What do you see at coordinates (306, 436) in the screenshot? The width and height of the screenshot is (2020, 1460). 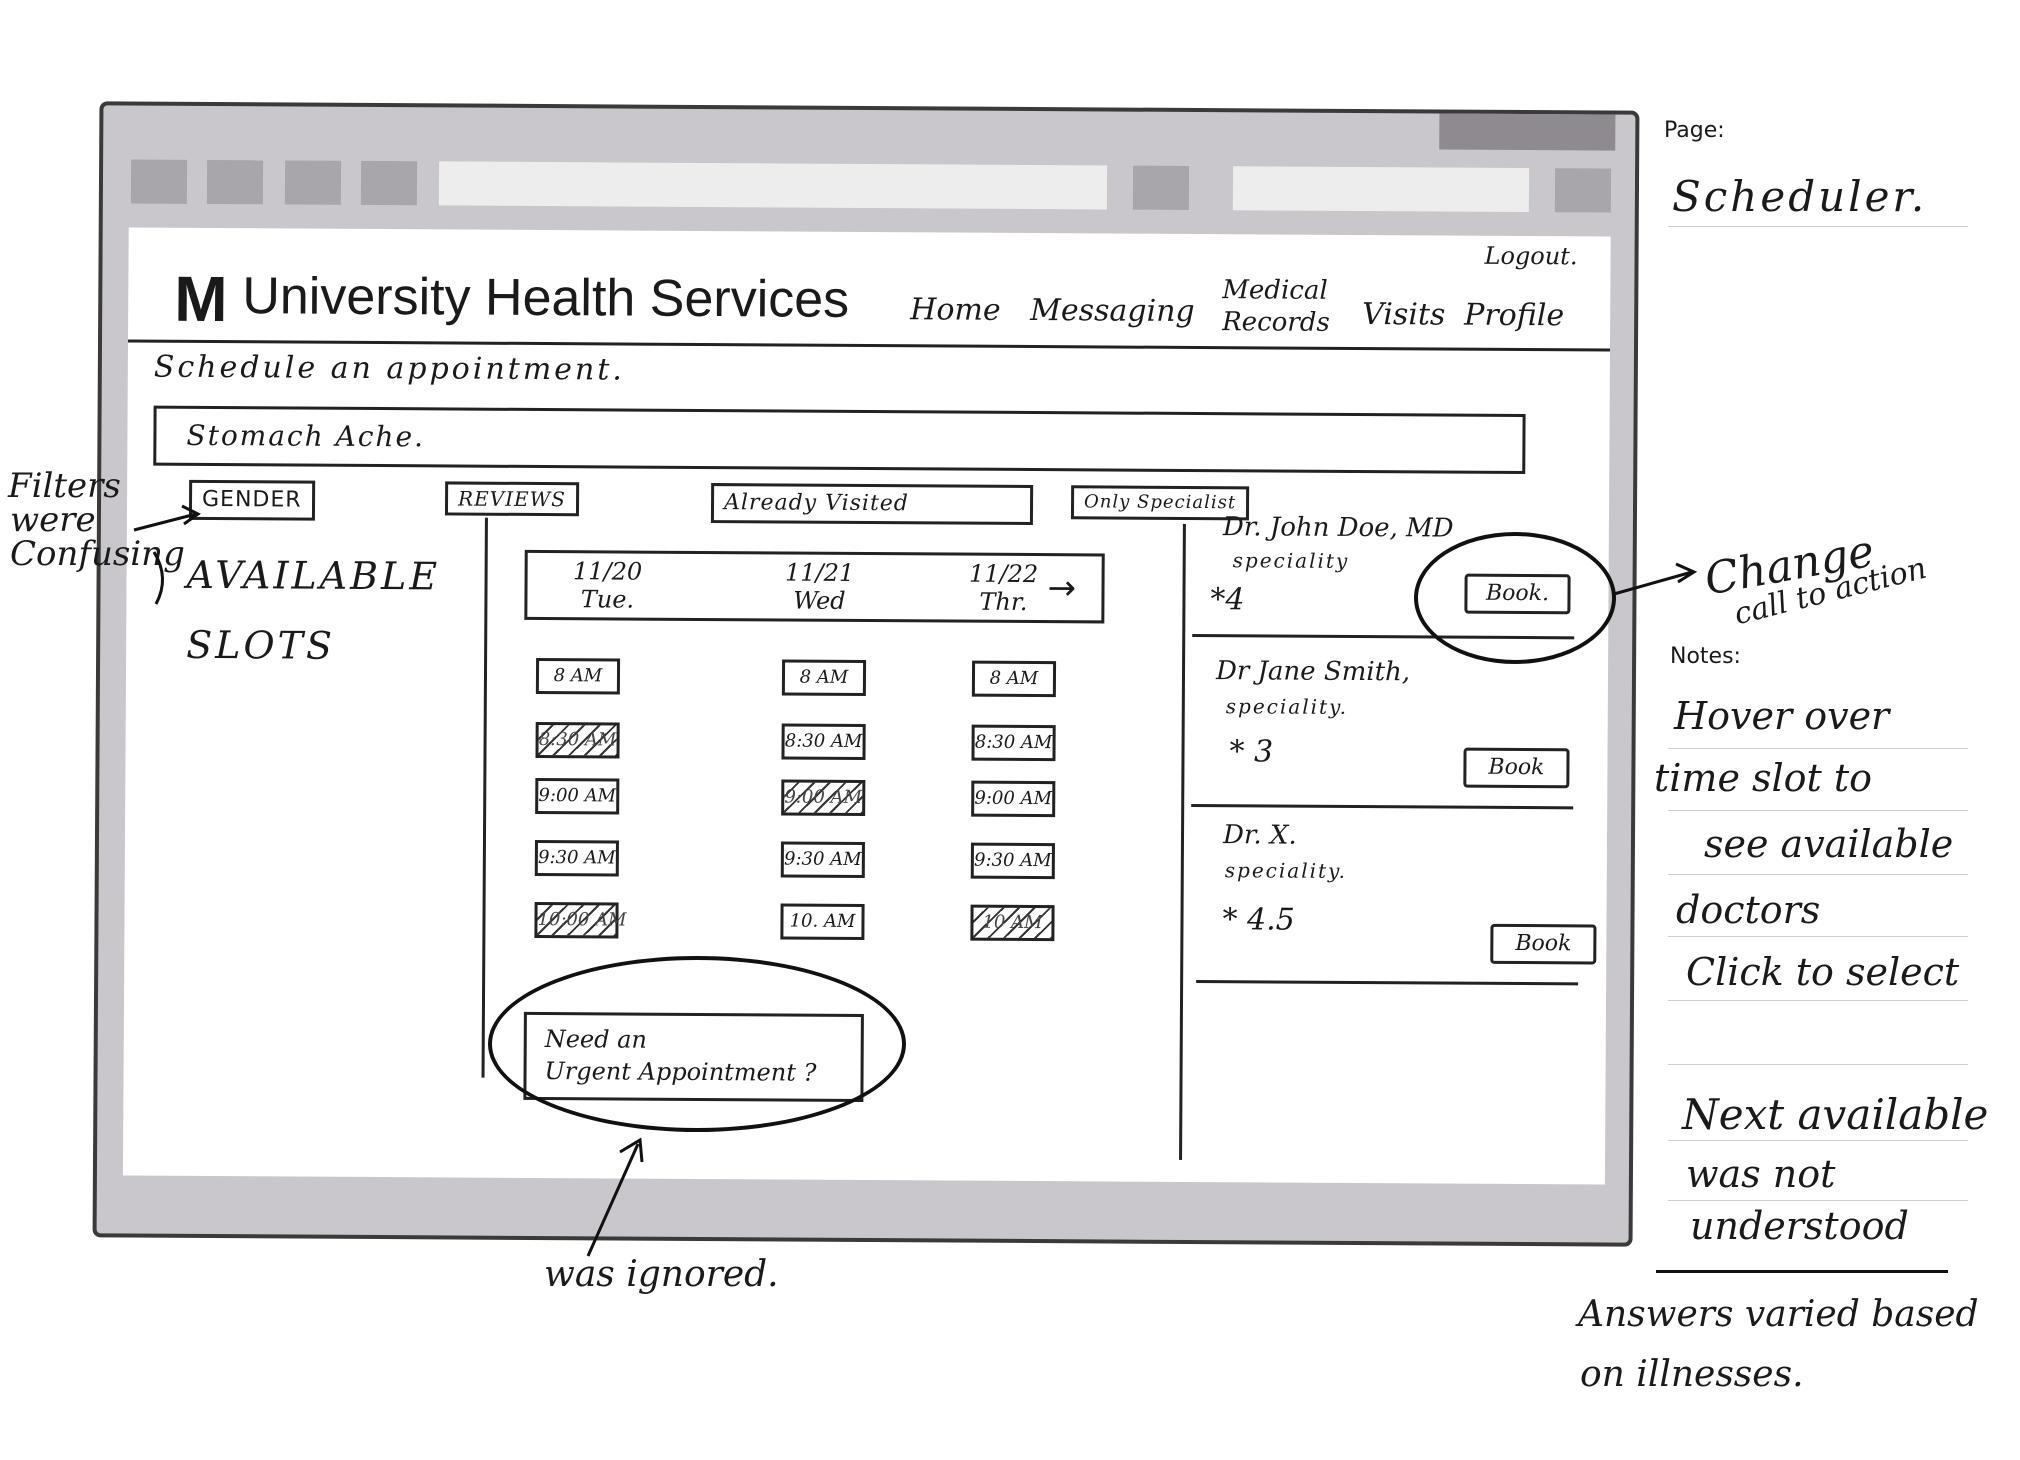 I see `search-value: Stomach Ache.` at bounding box center [306, 436].